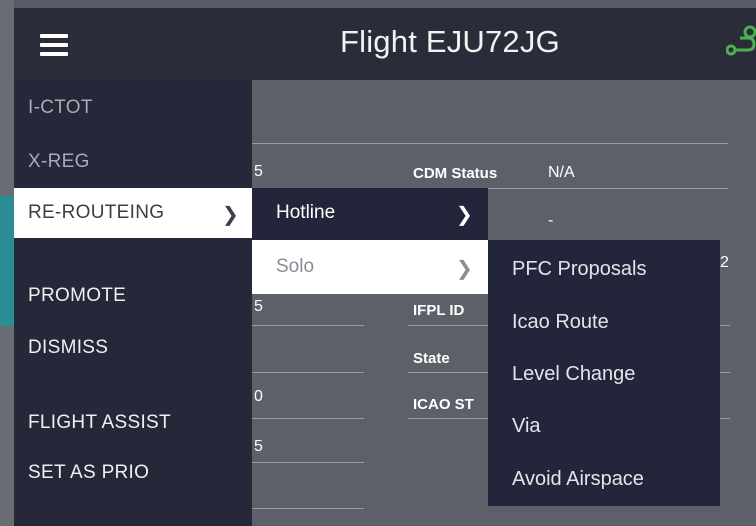 The height and width of the screenshot is (526, 756). Describe the element at coordinates (305, 213) in the screenshot. I see `submenu-item-hotline: Hotline` at that location.